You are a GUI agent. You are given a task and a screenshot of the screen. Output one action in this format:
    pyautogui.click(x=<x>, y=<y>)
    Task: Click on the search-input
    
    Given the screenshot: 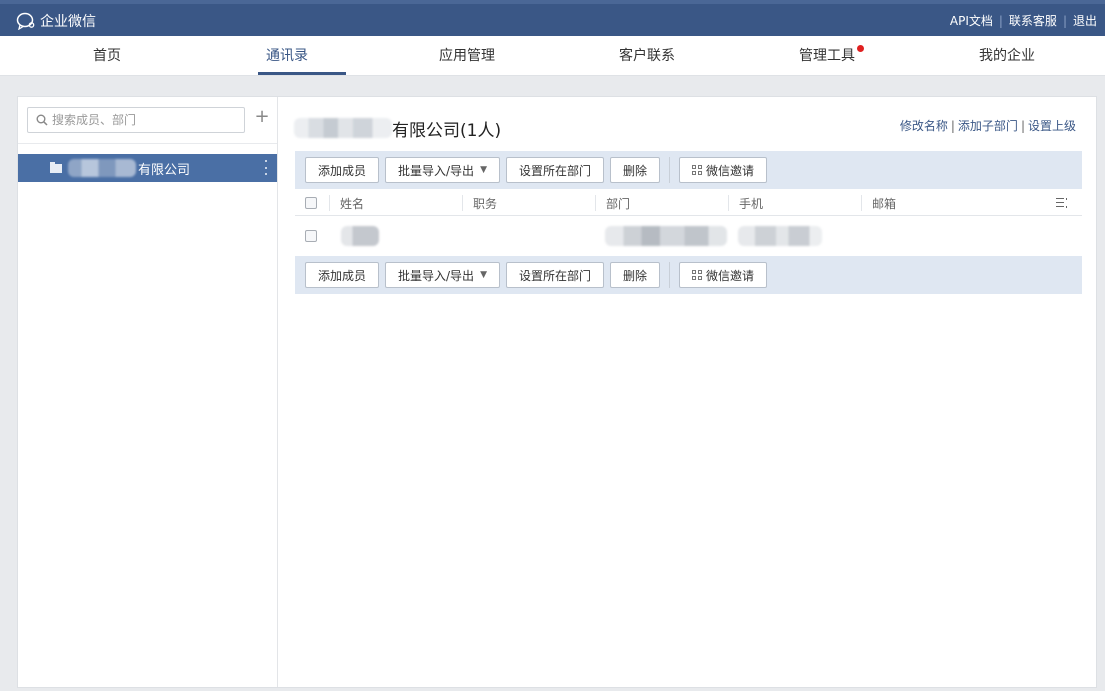 What is the action you would take?
    pyautogui.click(x=142, y=120)
    